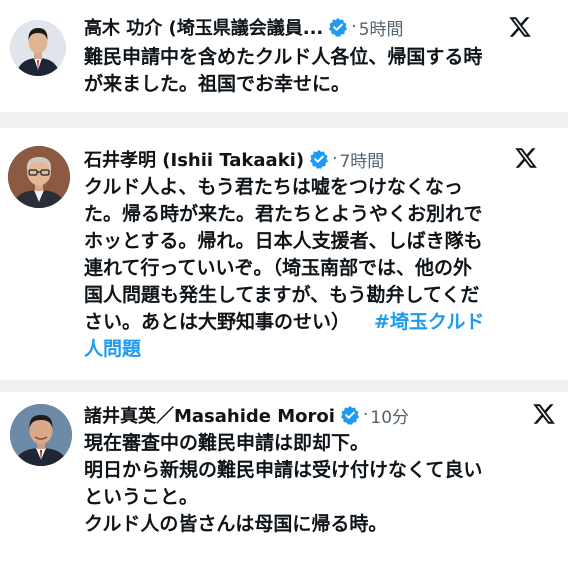 Image resolution: width=568 pixels, height=566 pixels. What do you see at coordinates (278, 268) in the screenshot?
I see `tweet-line: 連れて行っていいぞ。（埼玉南部では、他の外` at bounding box center [278, 268].